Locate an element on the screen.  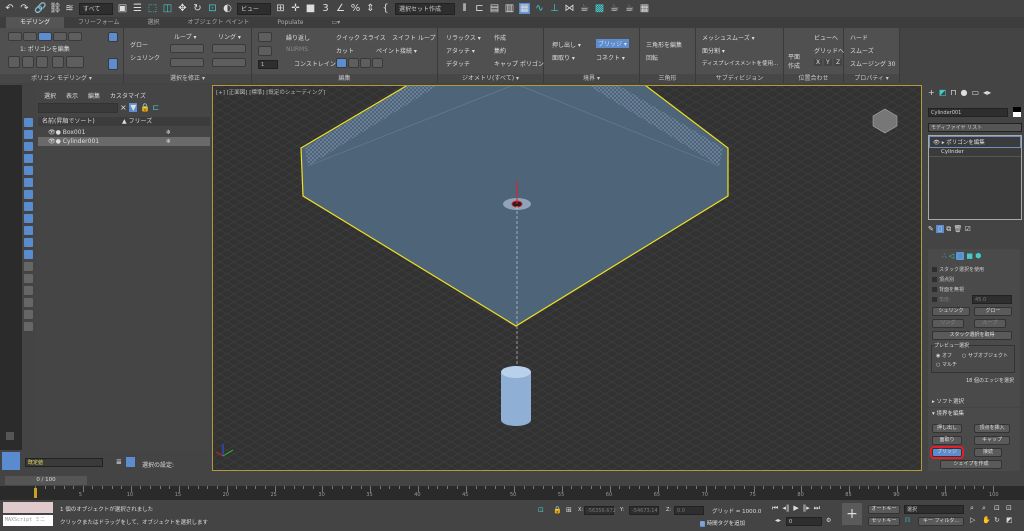
select-object-icon: ▣ is located at coordinates (122, 8).